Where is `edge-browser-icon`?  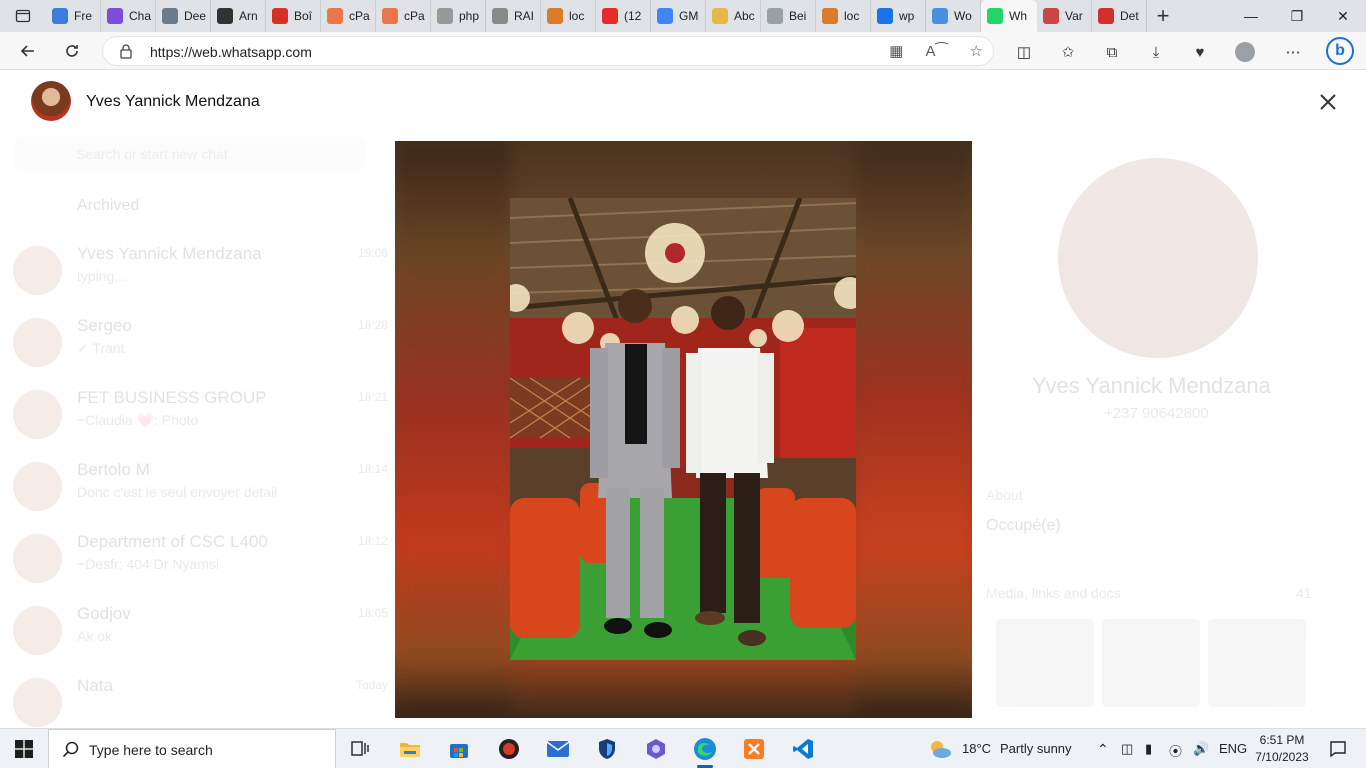
edge-browser-icon is located at coordinates (705, 750).